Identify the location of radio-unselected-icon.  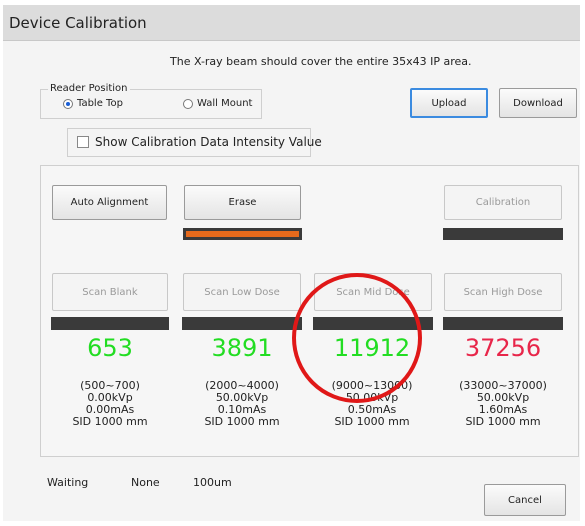
(188, 103).